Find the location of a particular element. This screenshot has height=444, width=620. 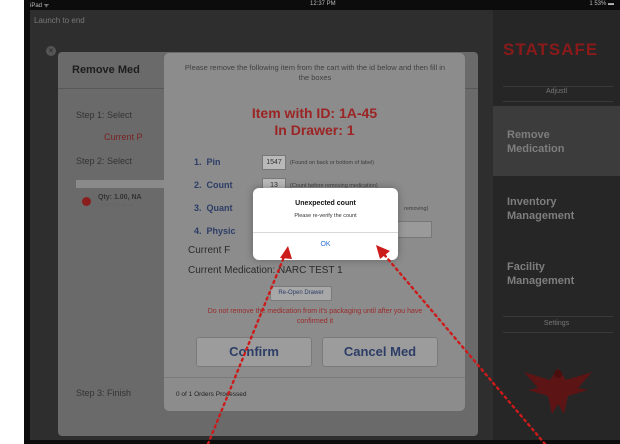

field-number: 2. is located at coordinates (198, 185).